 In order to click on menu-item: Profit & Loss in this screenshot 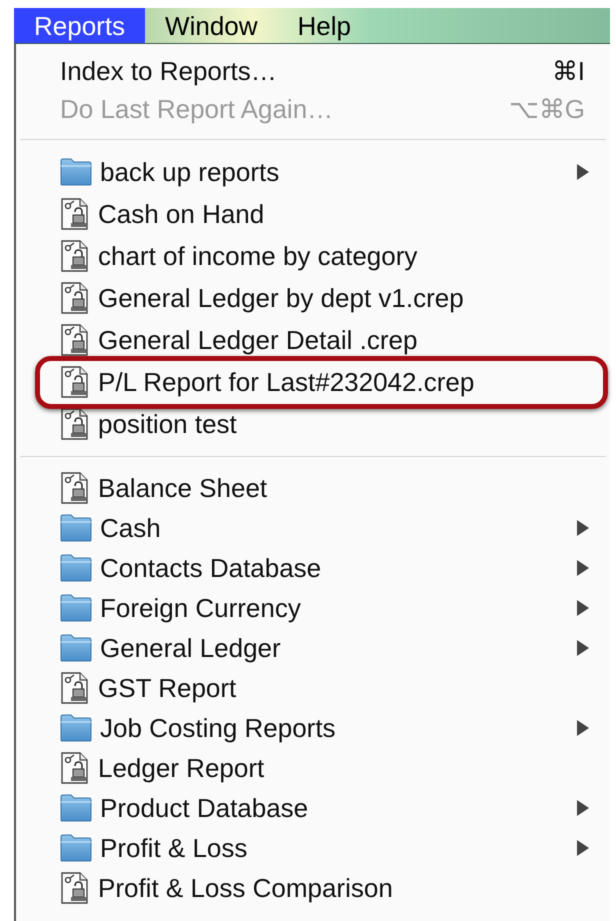, I will do `click(313, 848)`.